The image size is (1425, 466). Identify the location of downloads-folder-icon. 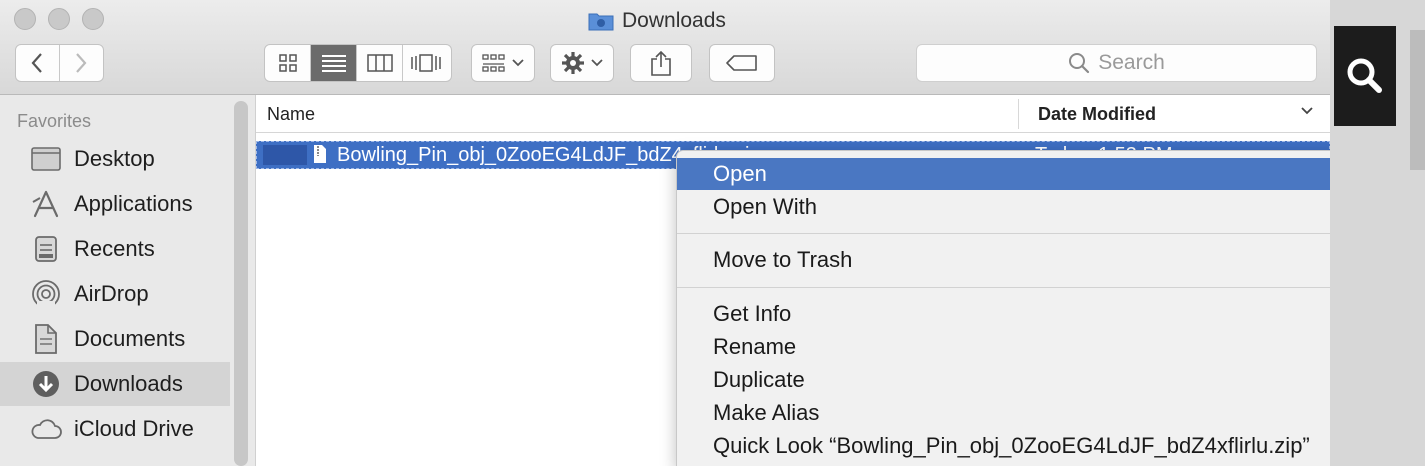
(601, 22).